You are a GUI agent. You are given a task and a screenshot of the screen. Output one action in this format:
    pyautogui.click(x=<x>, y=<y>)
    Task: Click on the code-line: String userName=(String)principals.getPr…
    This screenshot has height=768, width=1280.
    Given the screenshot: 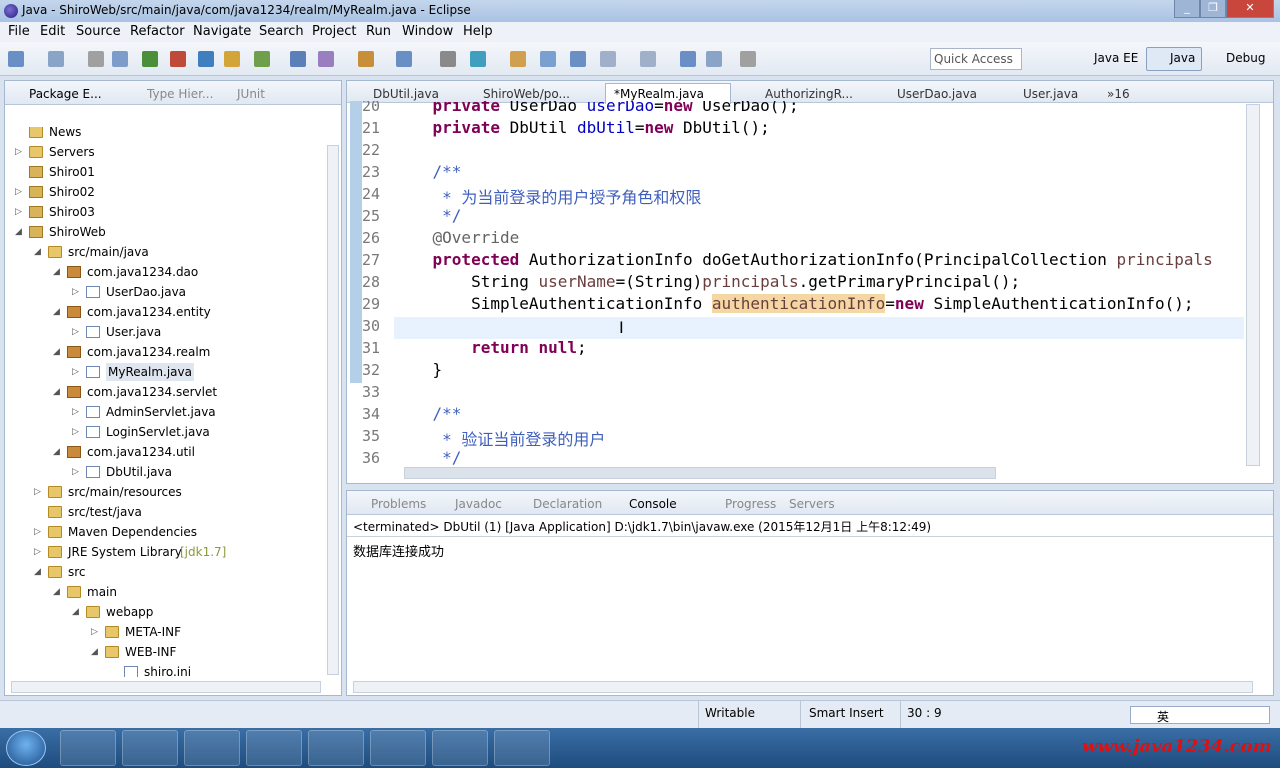 What is the action you would take?
    pyautogui.click(x=707, y=281)
    